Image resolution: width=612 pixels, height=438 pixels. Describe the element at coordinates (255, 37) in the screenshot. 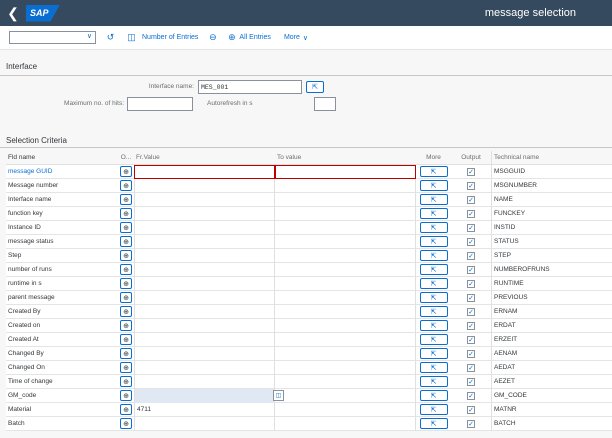

I see `all-entries-button: All Entries` at that location.